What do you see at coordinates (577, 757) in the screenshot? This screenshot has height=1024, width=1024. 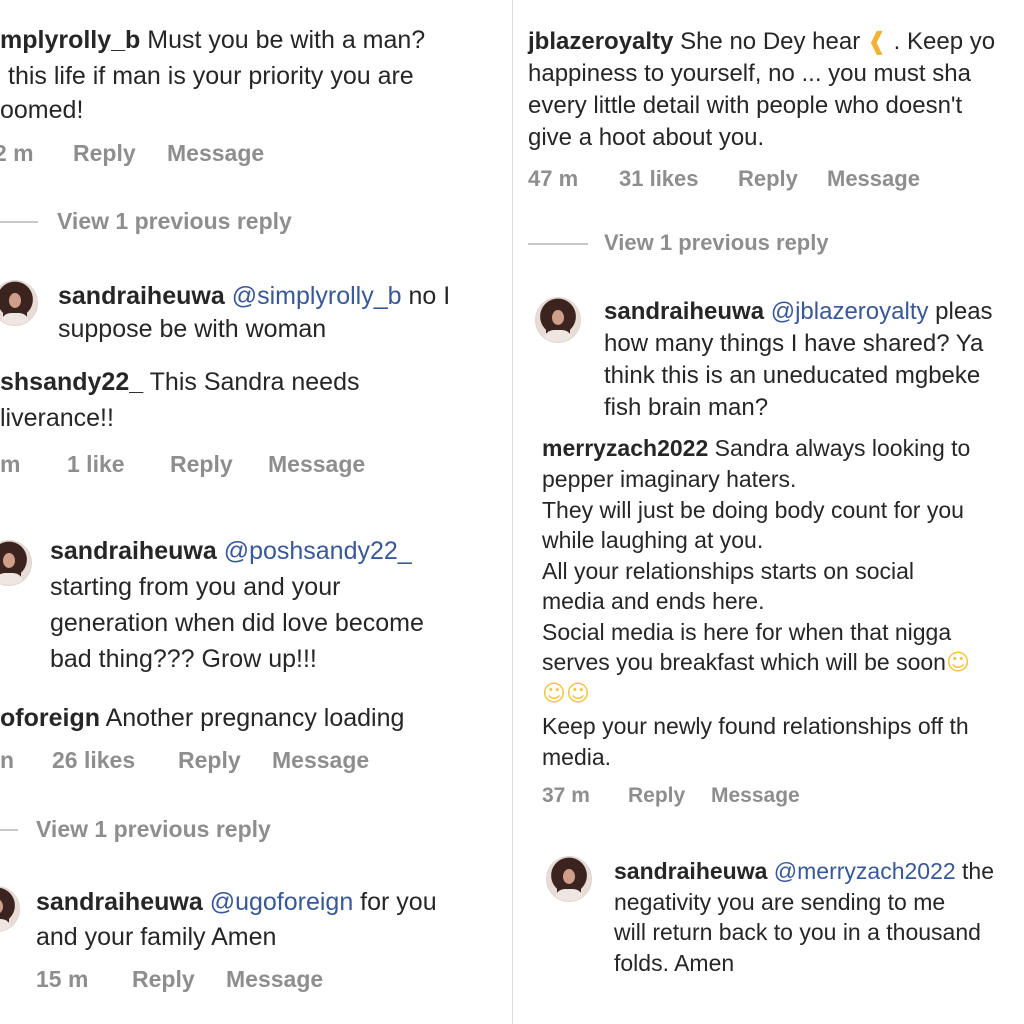 I see `comment-text-line: media.` at bounding box center [577, 757].